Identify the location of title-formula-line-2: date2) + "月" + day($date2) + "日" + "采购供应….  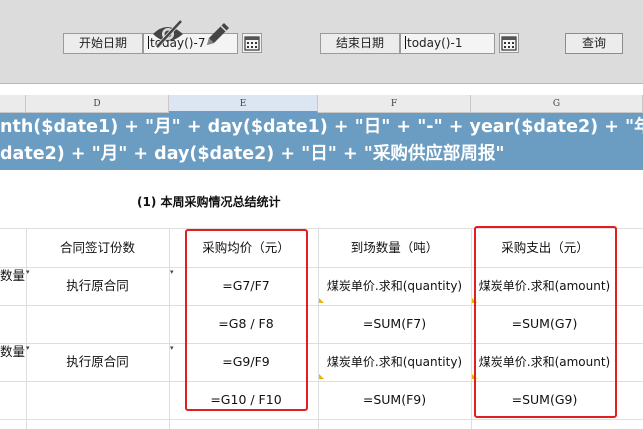
(252, 154).